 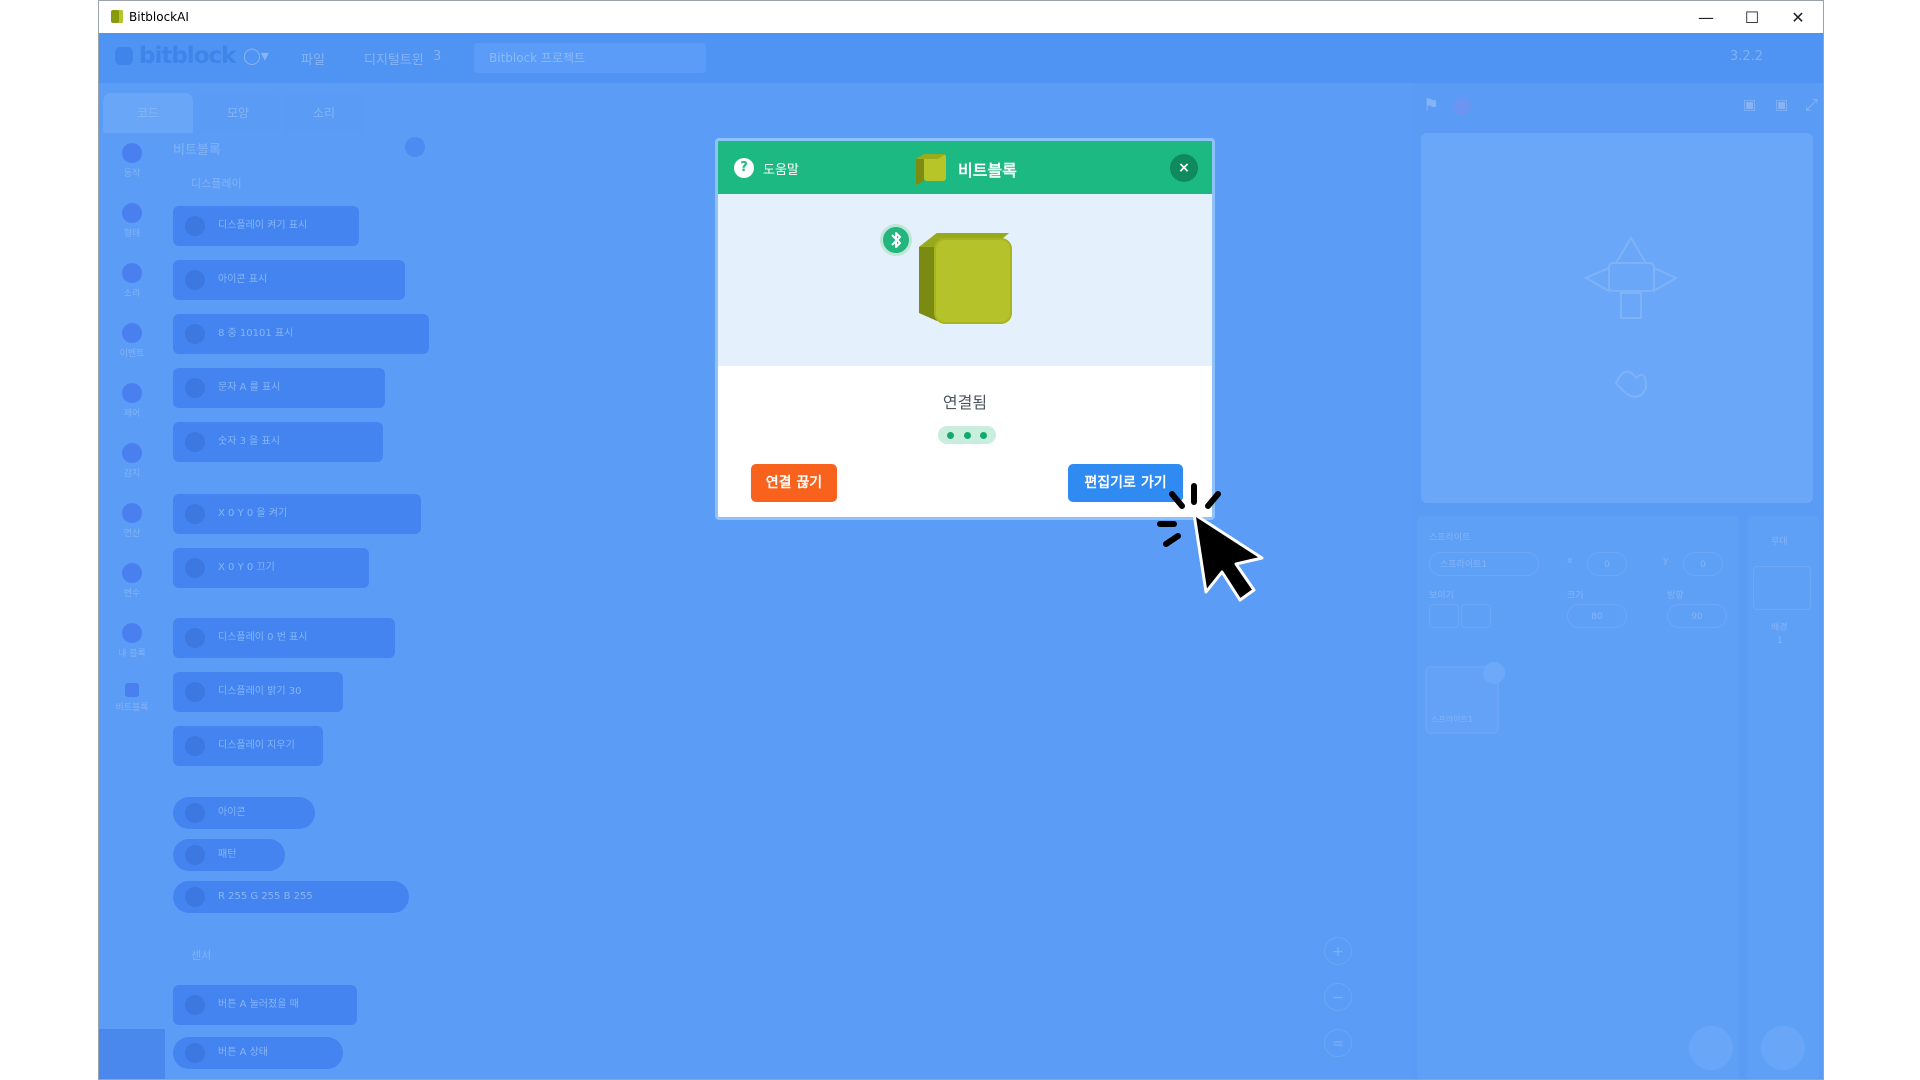 What do you see at coordinates (117, 16) in the screenshot?
I see `app-icon` at bounding box center [117, 16].